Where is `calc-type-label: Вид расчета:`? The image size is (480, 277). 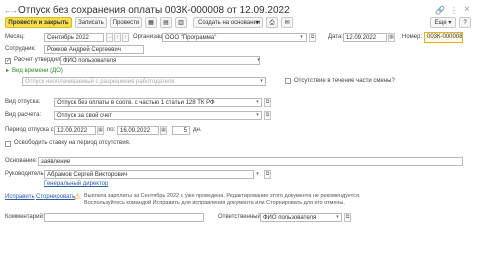 calc-type-label: Вид расчета: is located at coordinates (23, 115).